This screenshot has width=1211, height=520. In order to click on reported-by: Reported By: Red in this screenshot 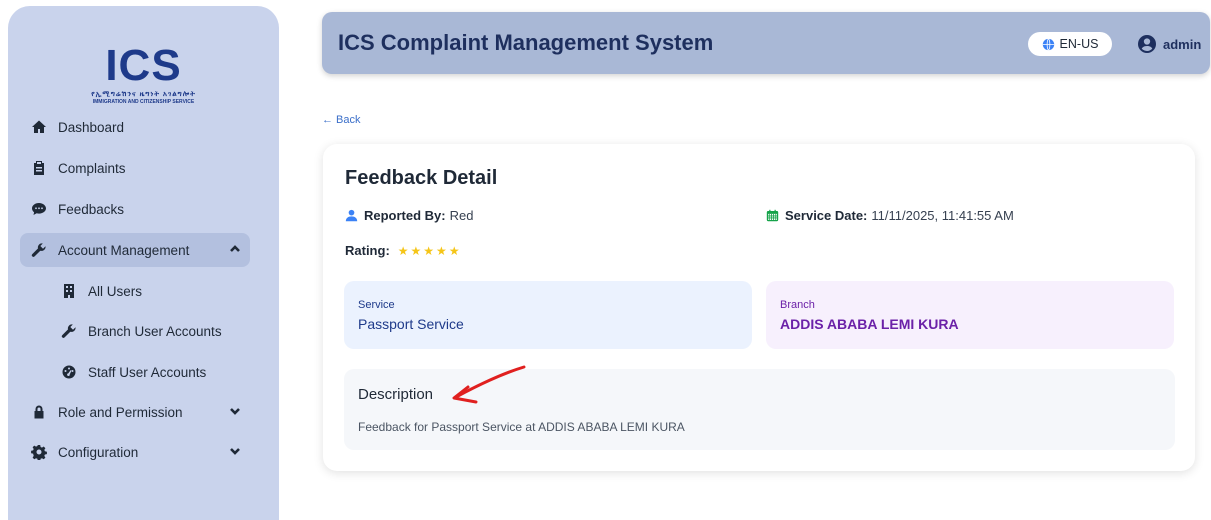, I will do `click(409, 215)`.